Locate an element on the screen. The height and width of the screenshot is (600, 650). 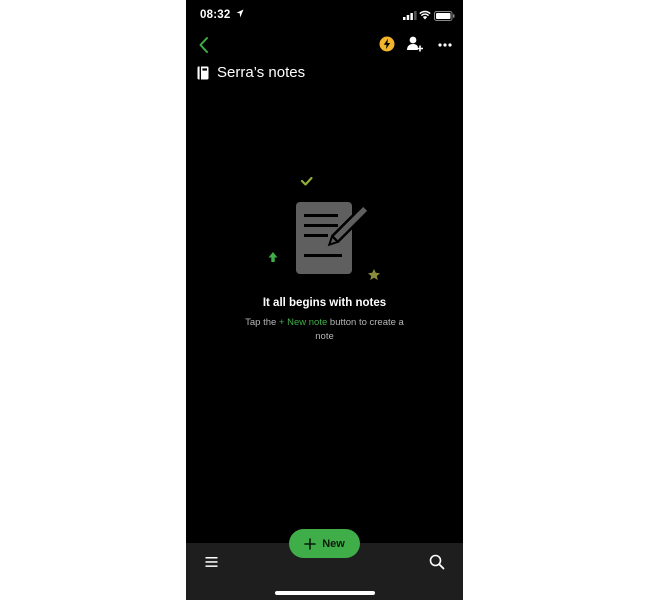
check-icon is located at coordinates (306, 181).